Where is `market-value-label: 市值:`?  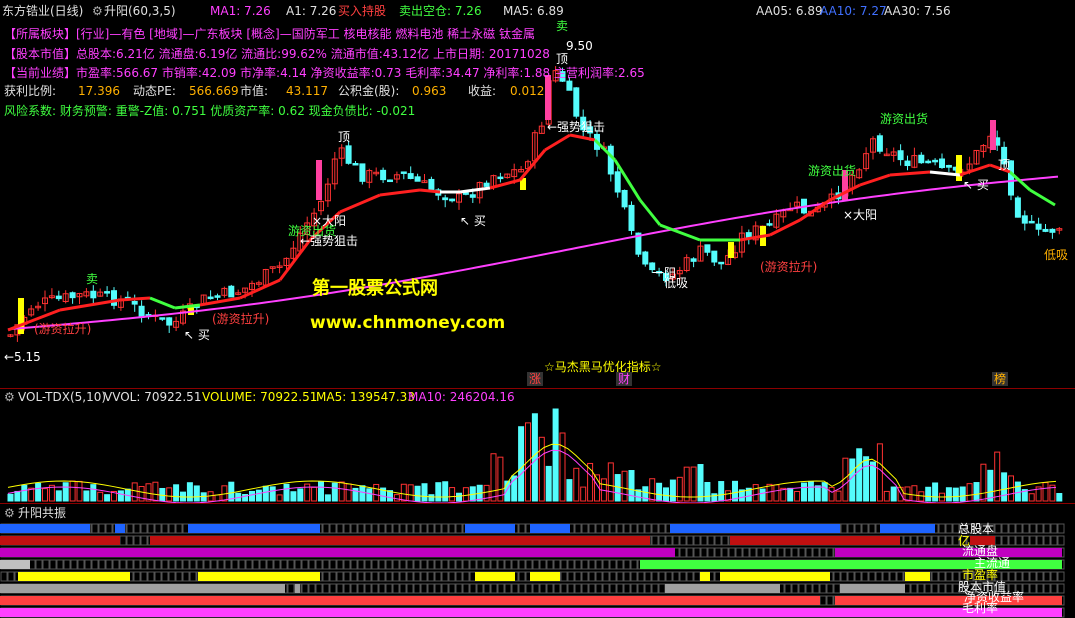 market-value-label: 市值: is located at coordinates (254, 91).